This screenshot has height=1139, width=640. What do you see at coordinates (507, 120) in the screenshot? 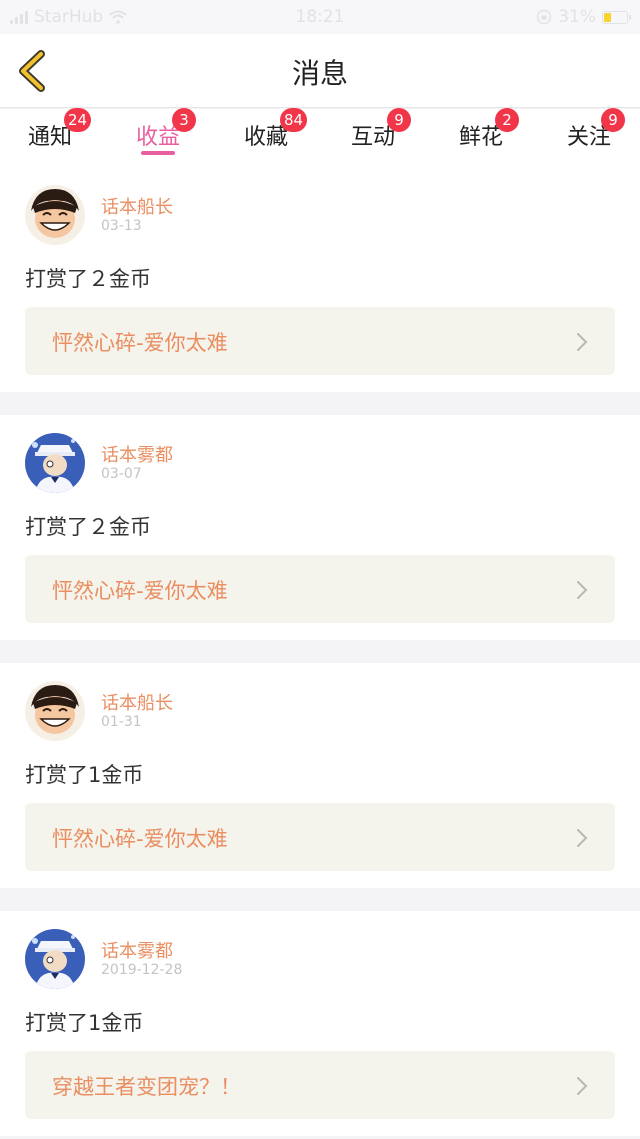
I see `tab-badge: 2` at bounding box center [507, 120].